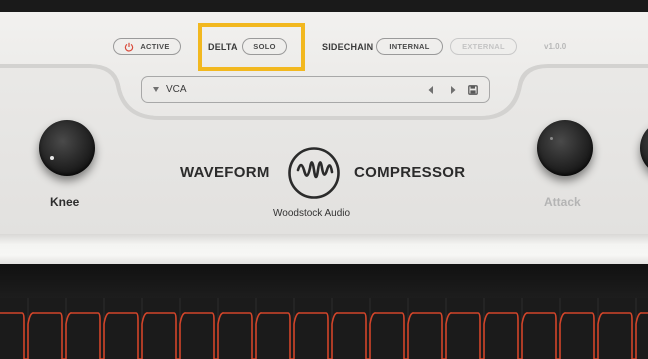  What do you see at coordinates (565, 148) in the screenshot?
I see `attack-knob` at bounding box center [565, 148].